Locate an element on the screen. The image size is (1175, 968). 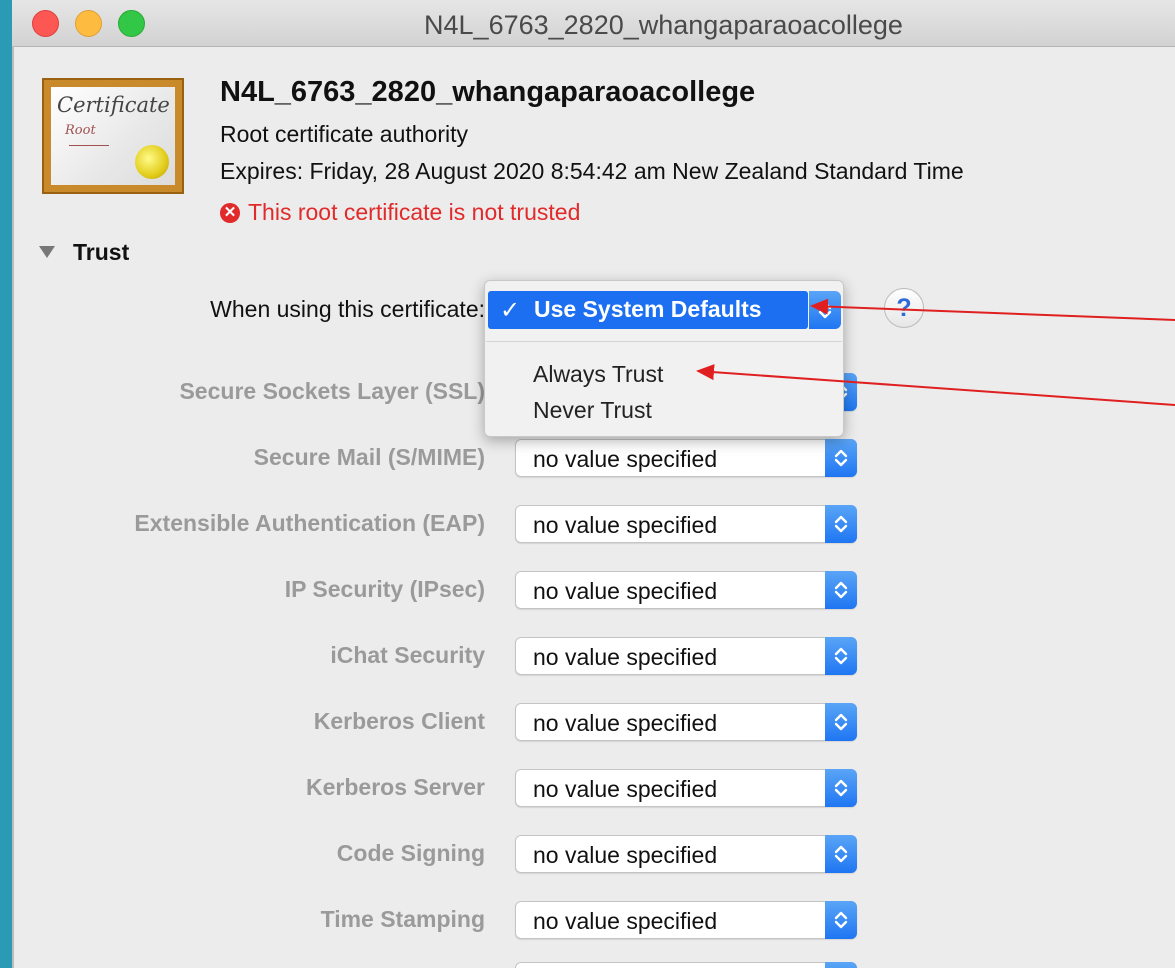
certificate-icon-text: Certificate is located at coordinates (113, 105).